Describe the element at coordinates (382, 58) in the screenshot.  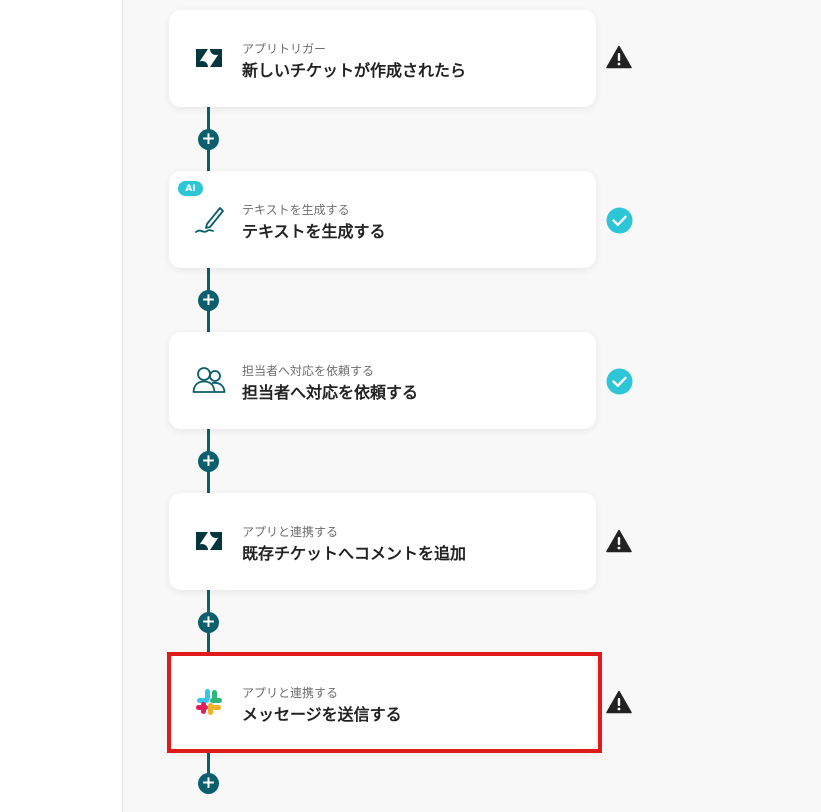
I see `flow-step-card: アプリトリガー 新しいチケットが作成されたら` at that location.